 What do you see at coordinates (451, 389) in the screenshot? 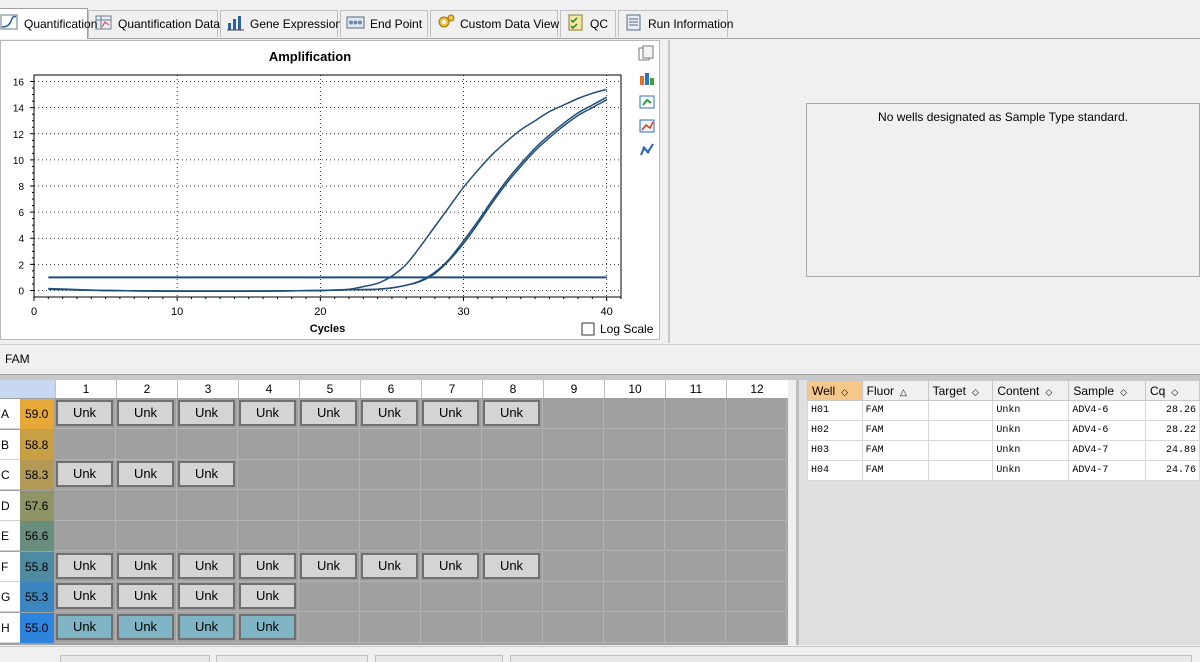
I see `plate-column-header: 7` at bounding box center [451, 389].